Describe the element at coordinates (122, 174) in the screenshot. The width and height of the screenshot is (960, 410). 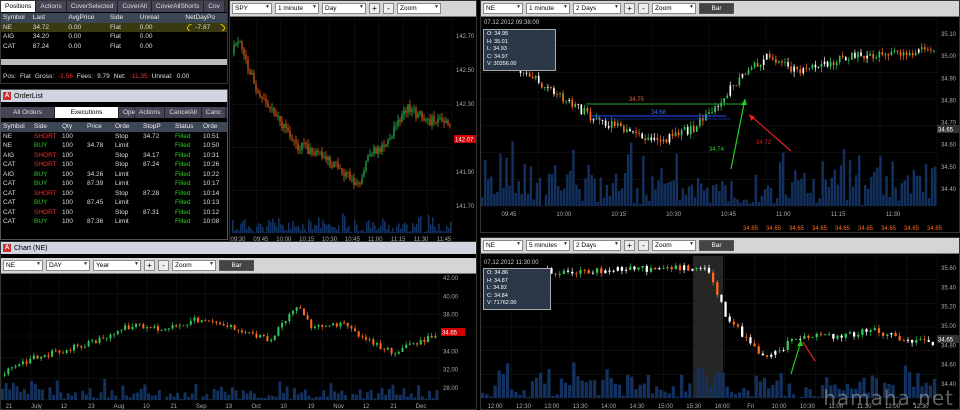
I see `order-type: Limit` at that location.